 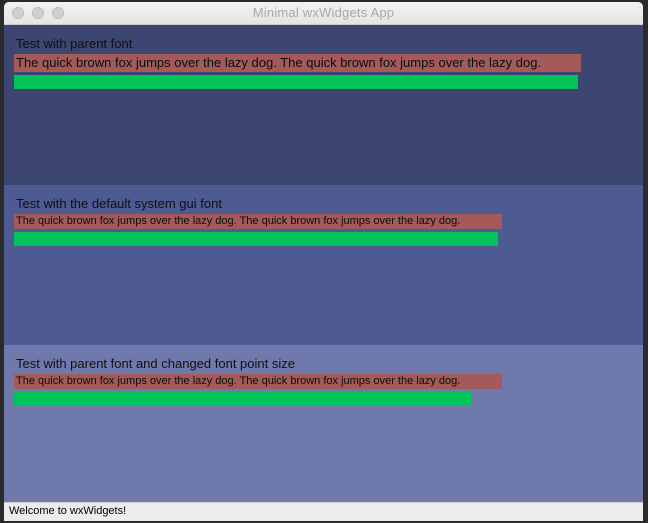 I want to click on status-text: Welcome to wxWidgets!, so click(x=68, y=511).